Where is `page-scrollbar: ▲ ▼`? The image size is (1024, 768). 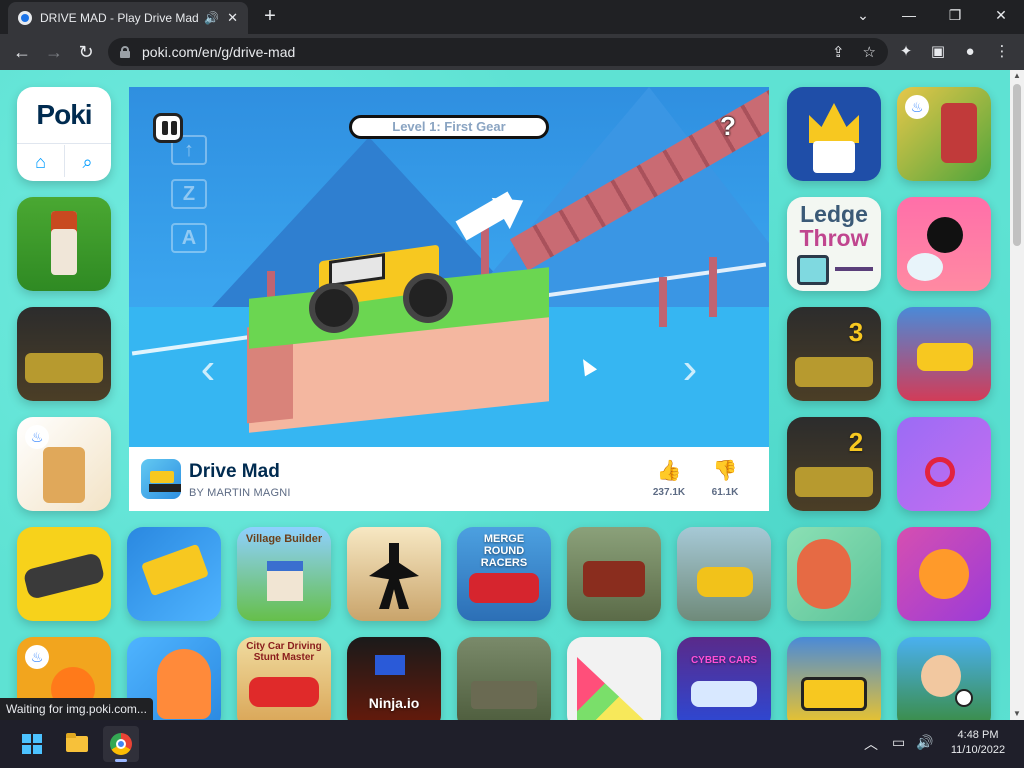 page-scrollbar: ▲ ▼ is located at coordinates (1017, 395).